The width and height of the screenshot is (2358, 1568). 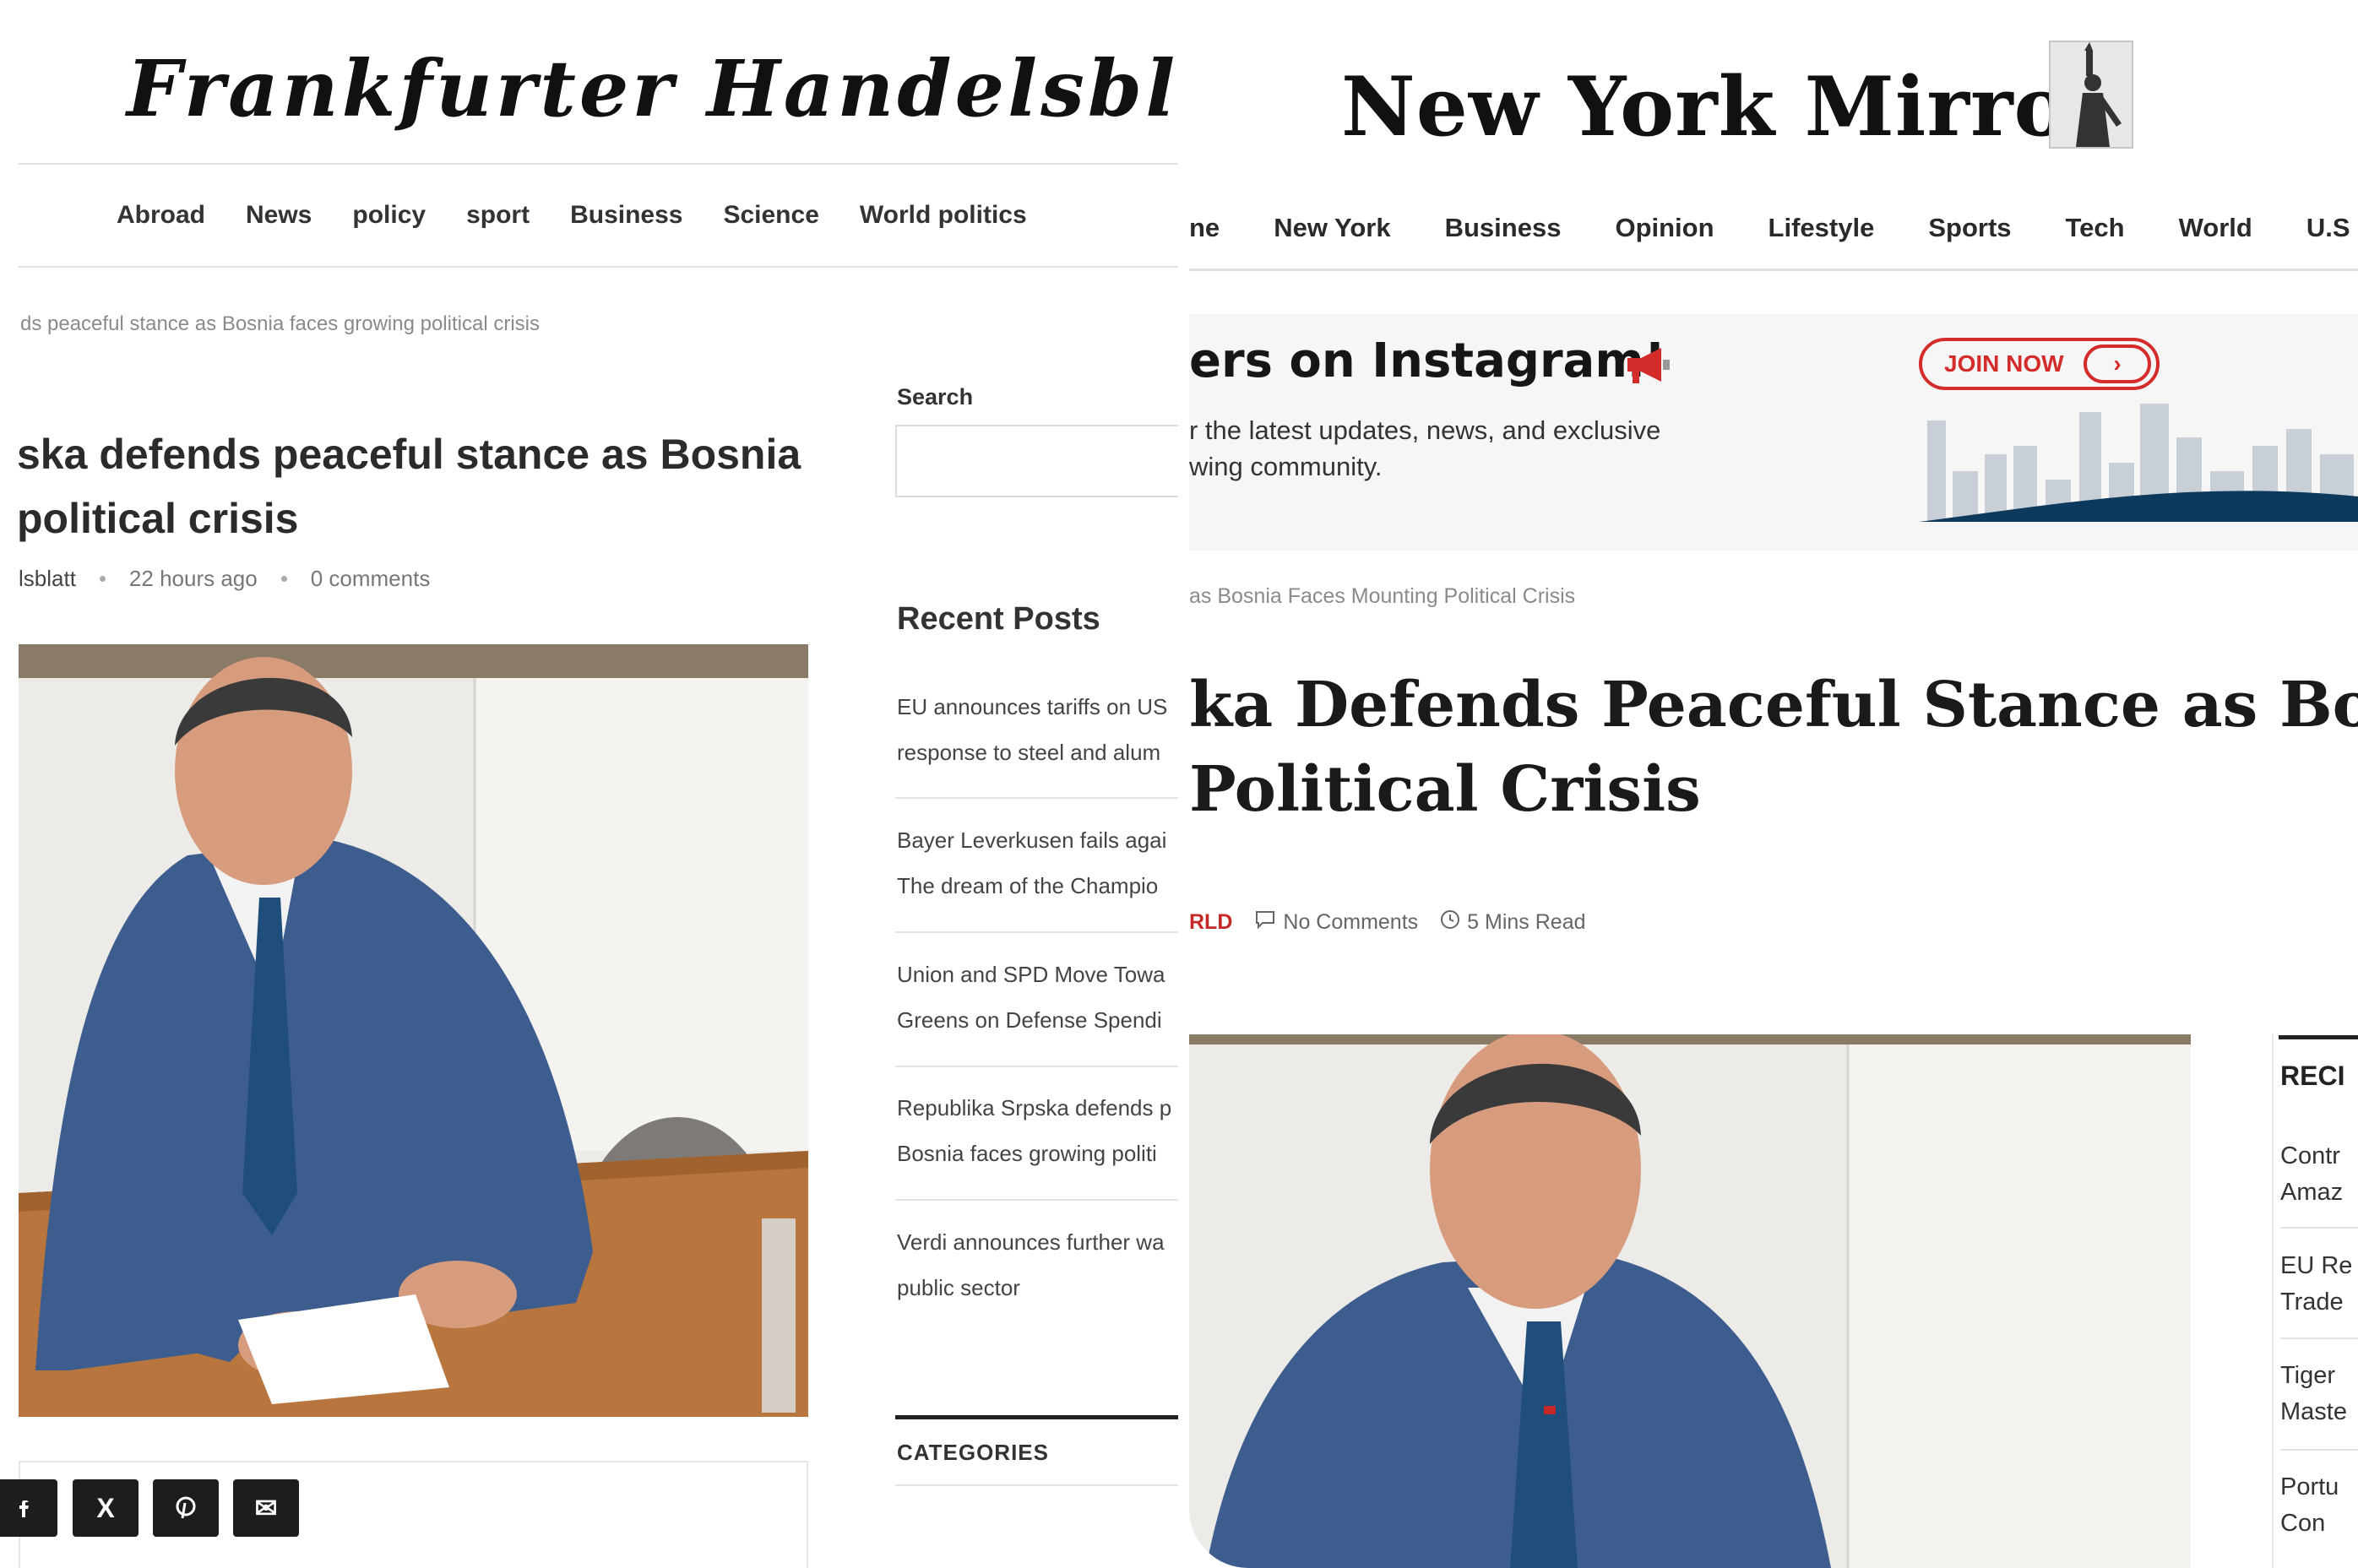 What do you see at coordinates (1029, 752) in the screenshot?
I see `post-line: response to steel and alum` at bounding box center [1029, 752].